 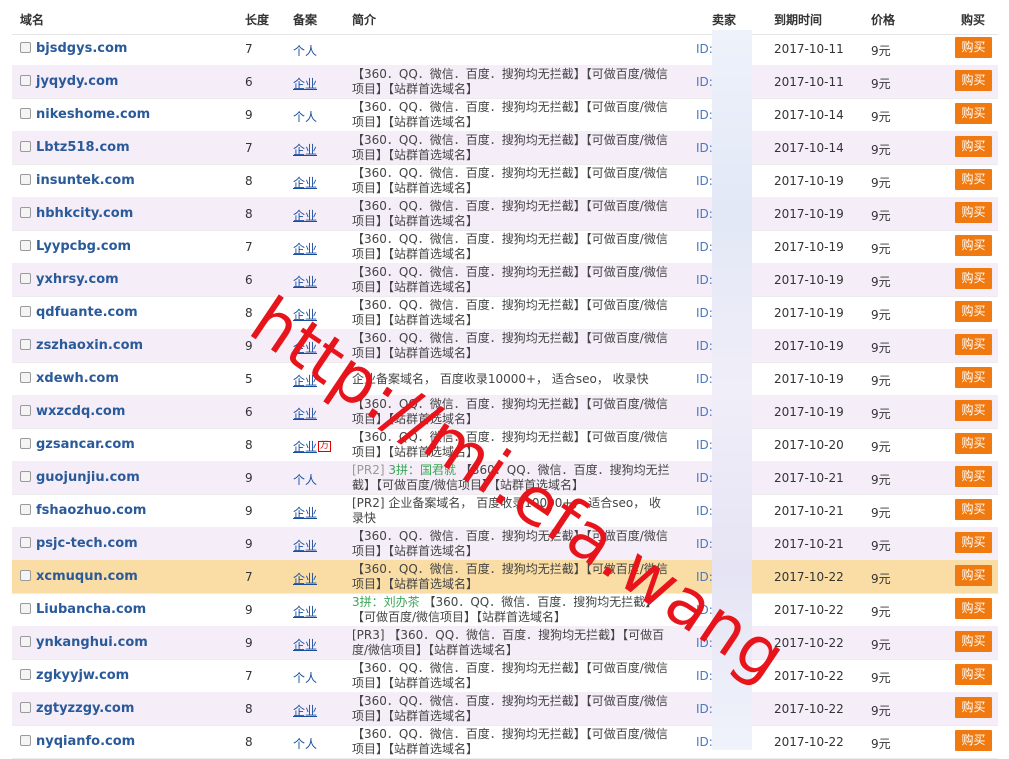 I want to click on expire-date: 2017-10-22, so click(x=809, y=610).